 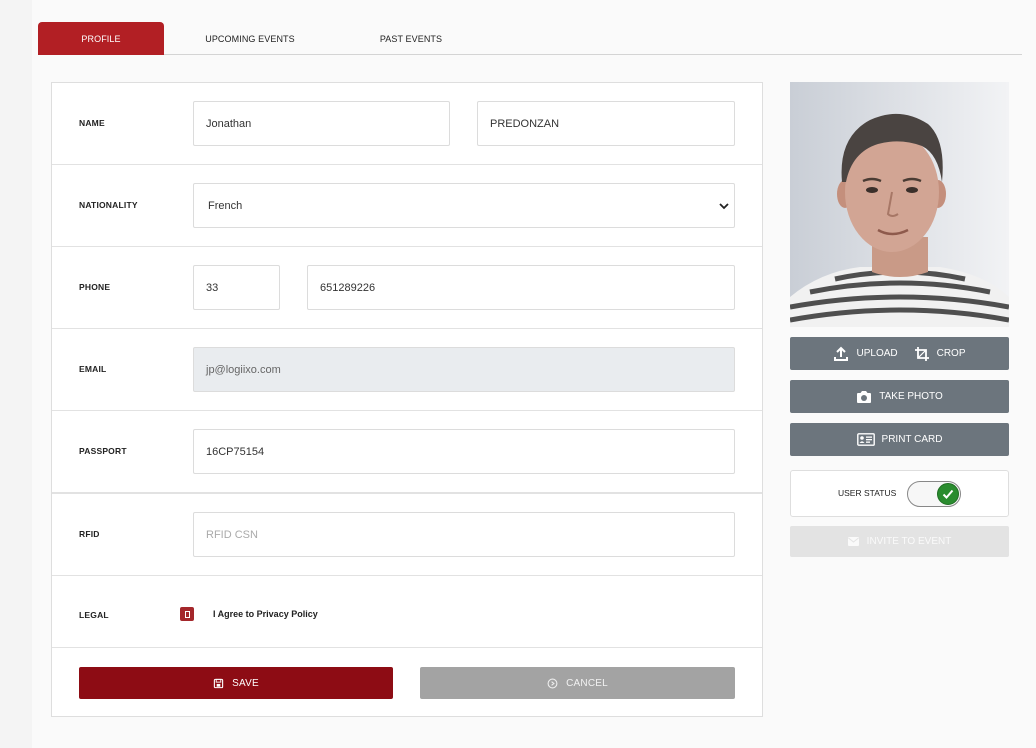 What do you see at coordinates (236, 287) in the screenshot?
I see `phone-country-code-input: 33` at bounding box center [236, 287].